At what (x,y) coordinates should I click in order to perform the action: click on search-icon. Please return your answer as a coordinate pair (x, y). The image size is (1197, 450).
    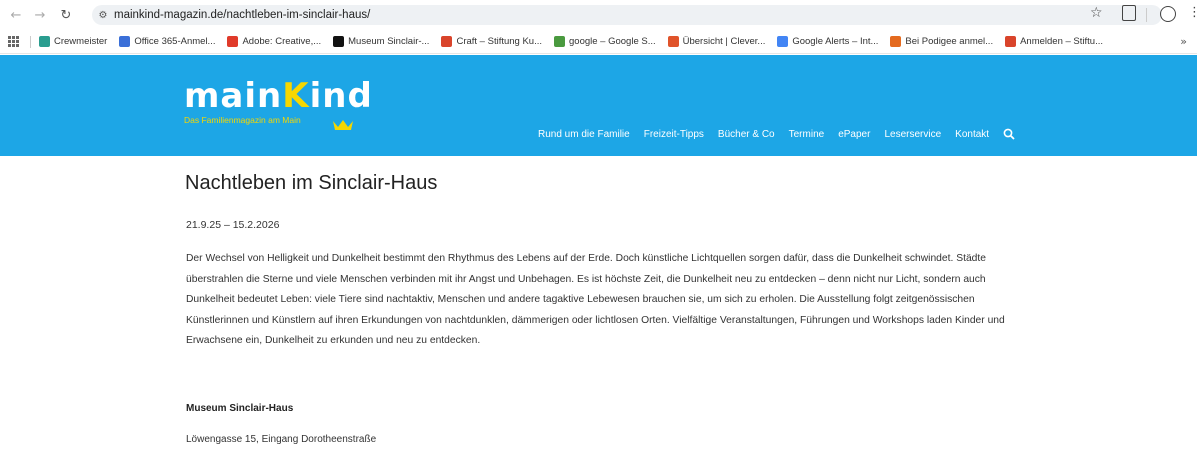
    Looking at the image, I should click on (1009, 134).